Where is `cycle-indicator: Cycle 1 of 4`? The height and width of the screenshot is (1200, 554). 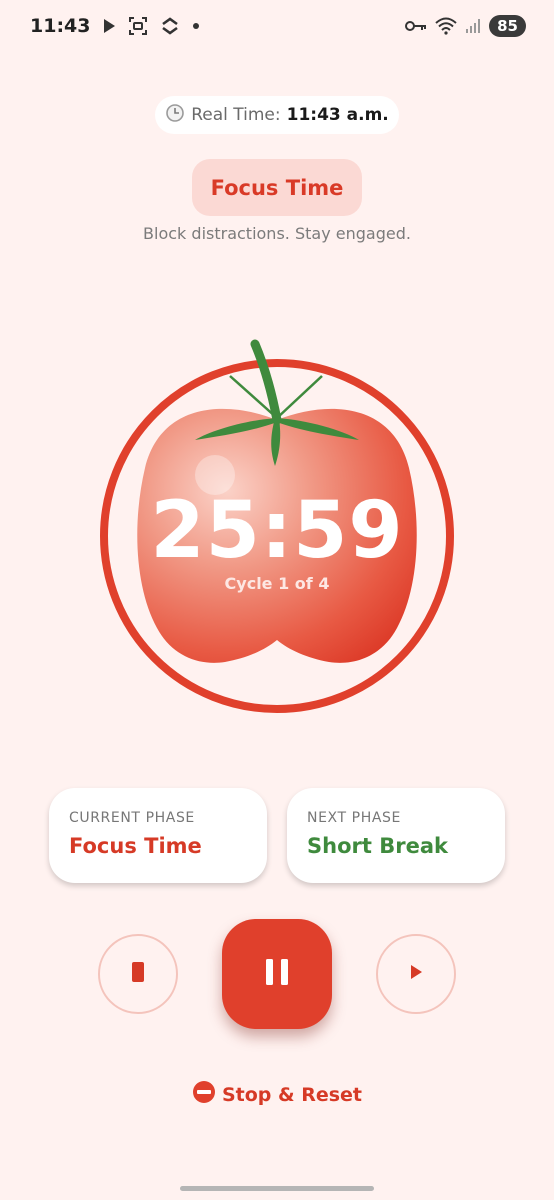 cycle-indicator: Cycle 1 of 4 is located at coordinates (277, 583).